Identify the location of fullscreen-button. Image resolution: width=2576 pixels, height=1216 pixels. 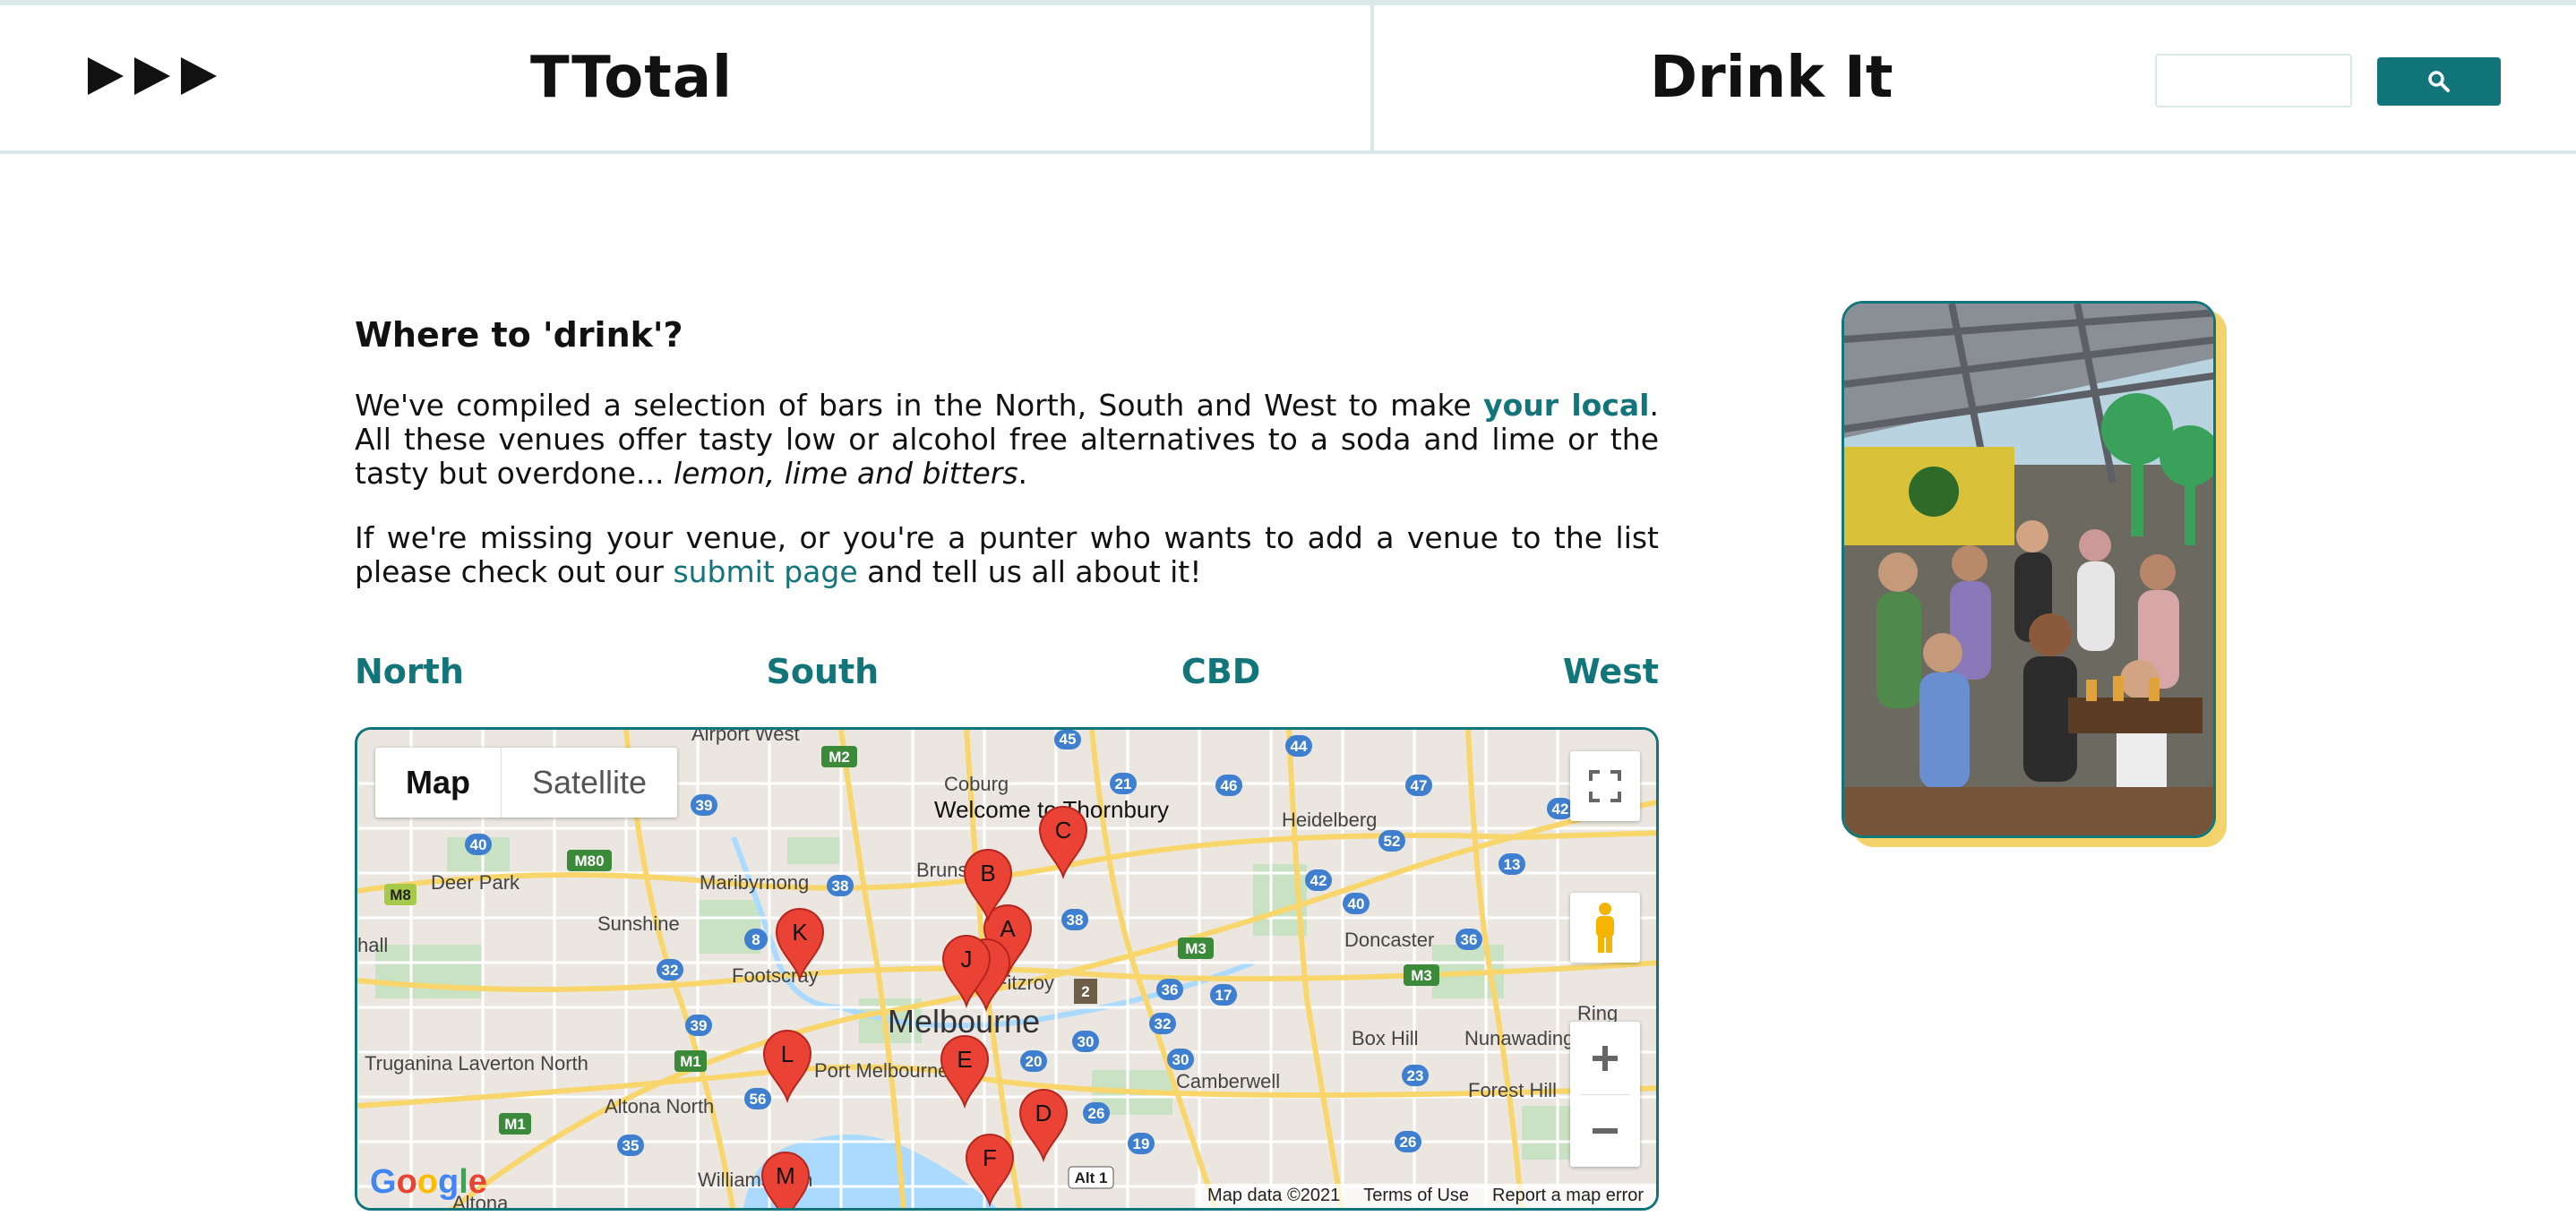
(1605, 786).